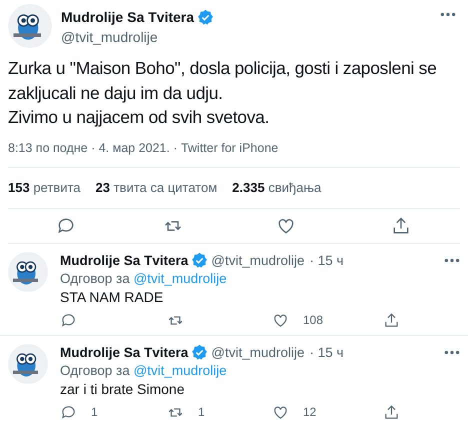 The height and width of the screenshot is (421, 468). Describe the element at coordinates (313, 320) in the screenshot. I see `like-count: 108` at that location.